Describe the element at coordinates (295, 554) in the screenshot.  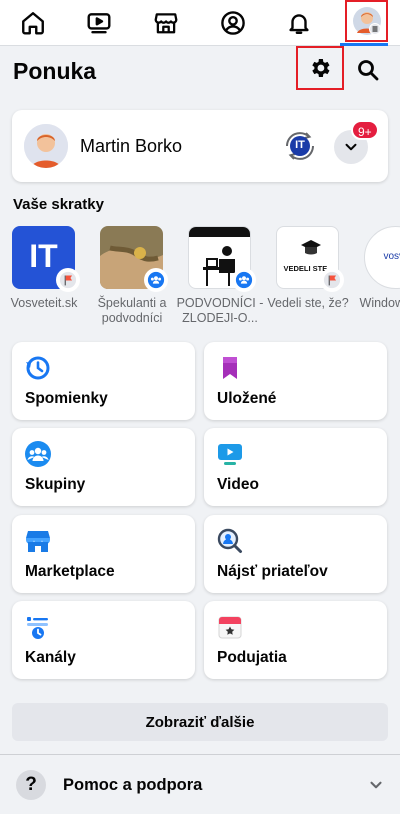
I see `tile-najst-priatelov: Nájsť priateľov` at that location.